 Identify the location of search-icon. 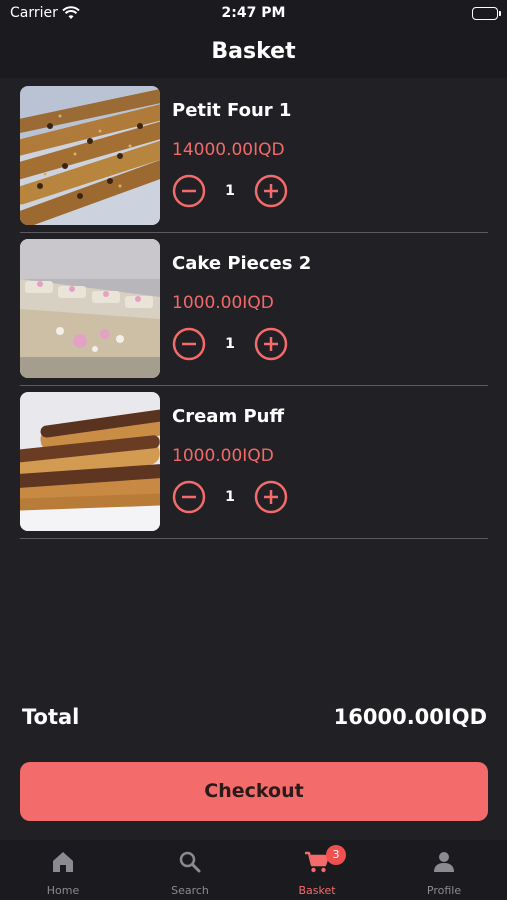
(190, 862).